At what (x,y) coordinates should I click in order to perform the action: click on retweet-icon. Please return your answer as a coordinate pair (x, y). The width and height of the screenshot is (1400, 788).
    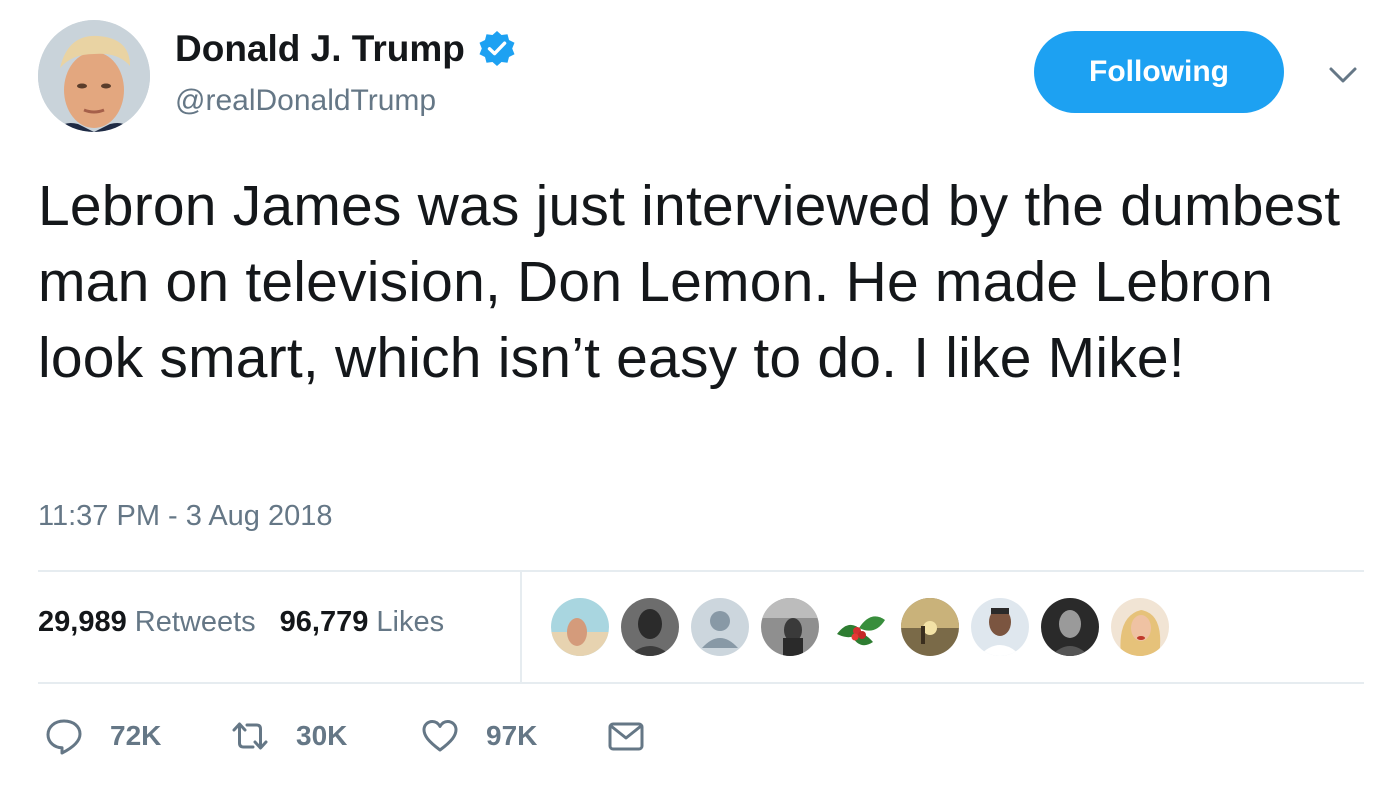
    Looking at the image, I should click on (250, 736).